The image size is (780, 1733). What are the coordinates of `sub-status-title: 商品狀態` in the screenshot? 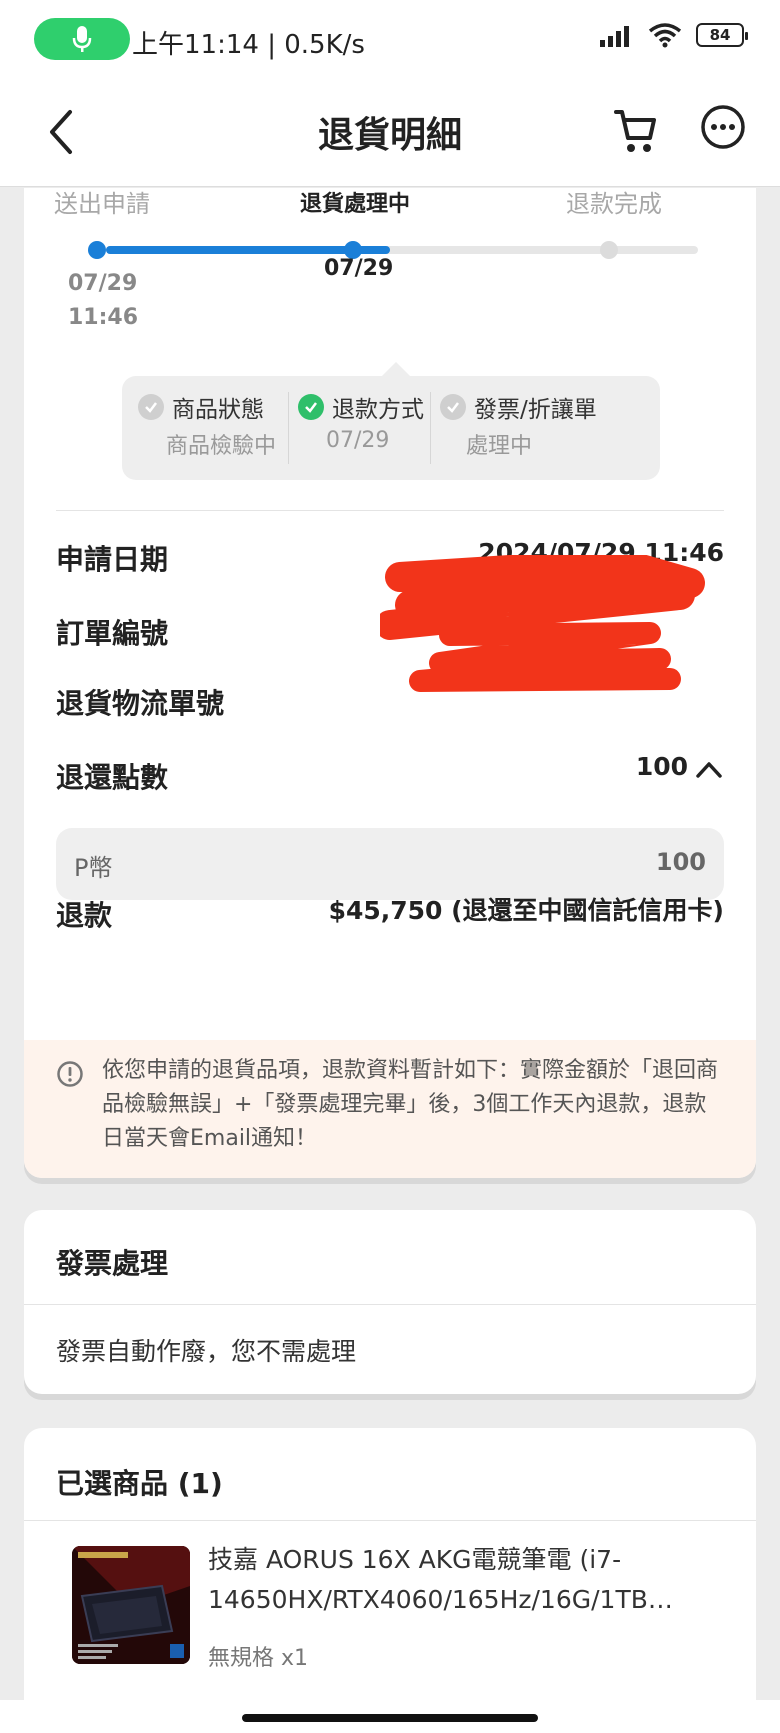 It's located at (218, 410).